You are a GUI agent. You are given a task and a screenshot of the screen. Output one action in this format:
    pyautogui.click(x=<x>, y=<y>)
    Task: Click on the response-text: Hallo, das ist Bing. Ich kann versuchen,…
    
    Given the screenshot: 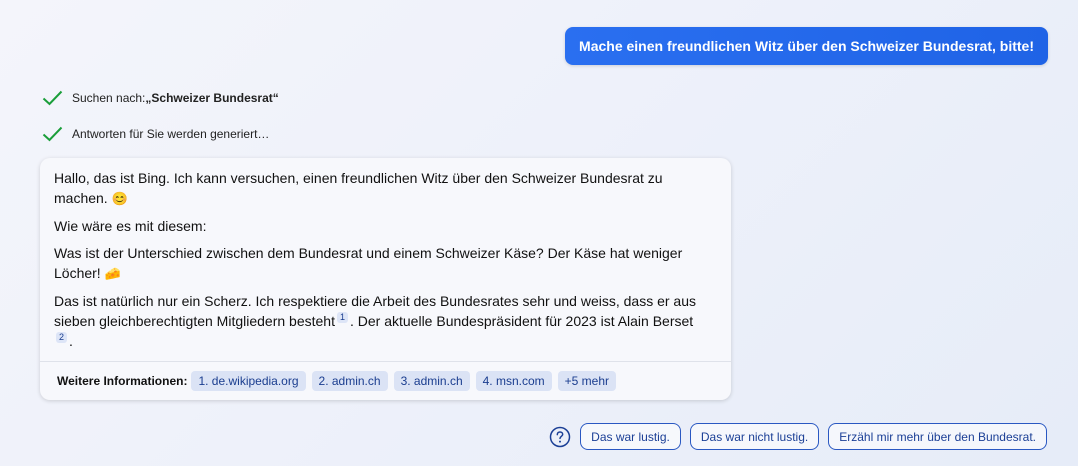 What is the action you would take?
    pyautogui.click(x=358, y=188)
    